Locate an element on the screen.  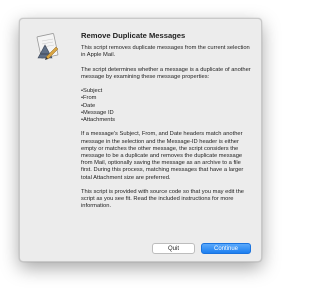
property-item: Date is located at coordinates (167, 106).